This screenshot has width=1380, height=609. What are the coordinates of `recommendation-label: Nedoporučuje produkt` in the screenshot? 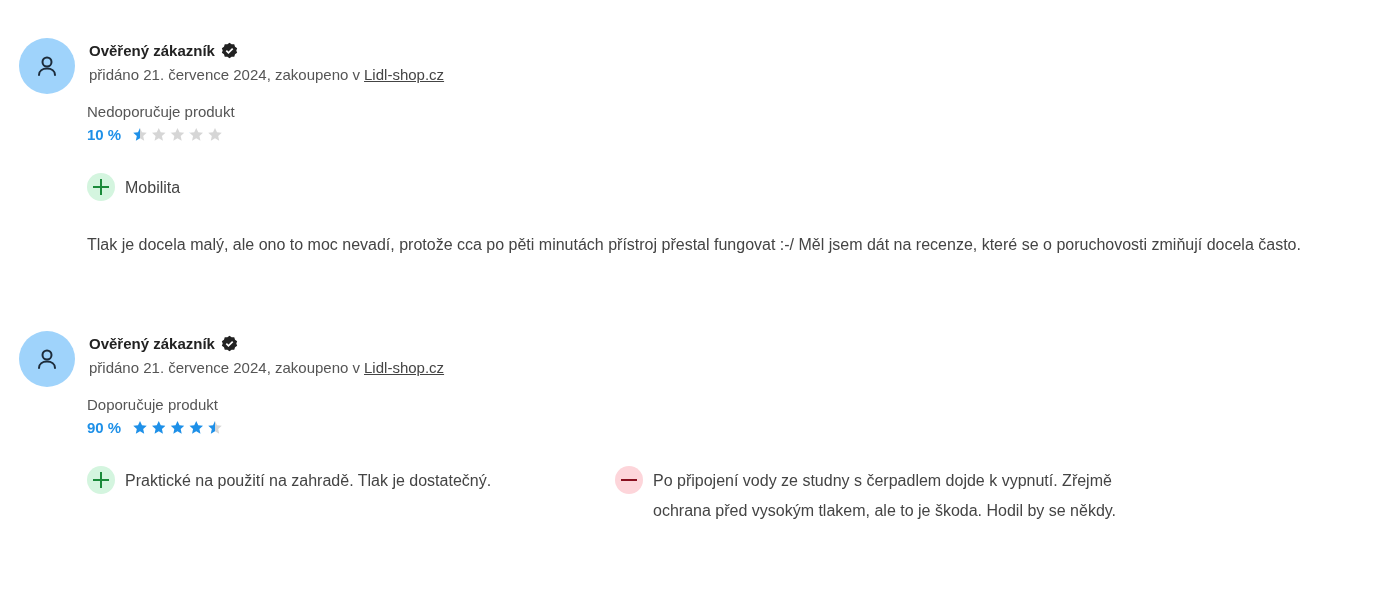 It's located at (161, 111).